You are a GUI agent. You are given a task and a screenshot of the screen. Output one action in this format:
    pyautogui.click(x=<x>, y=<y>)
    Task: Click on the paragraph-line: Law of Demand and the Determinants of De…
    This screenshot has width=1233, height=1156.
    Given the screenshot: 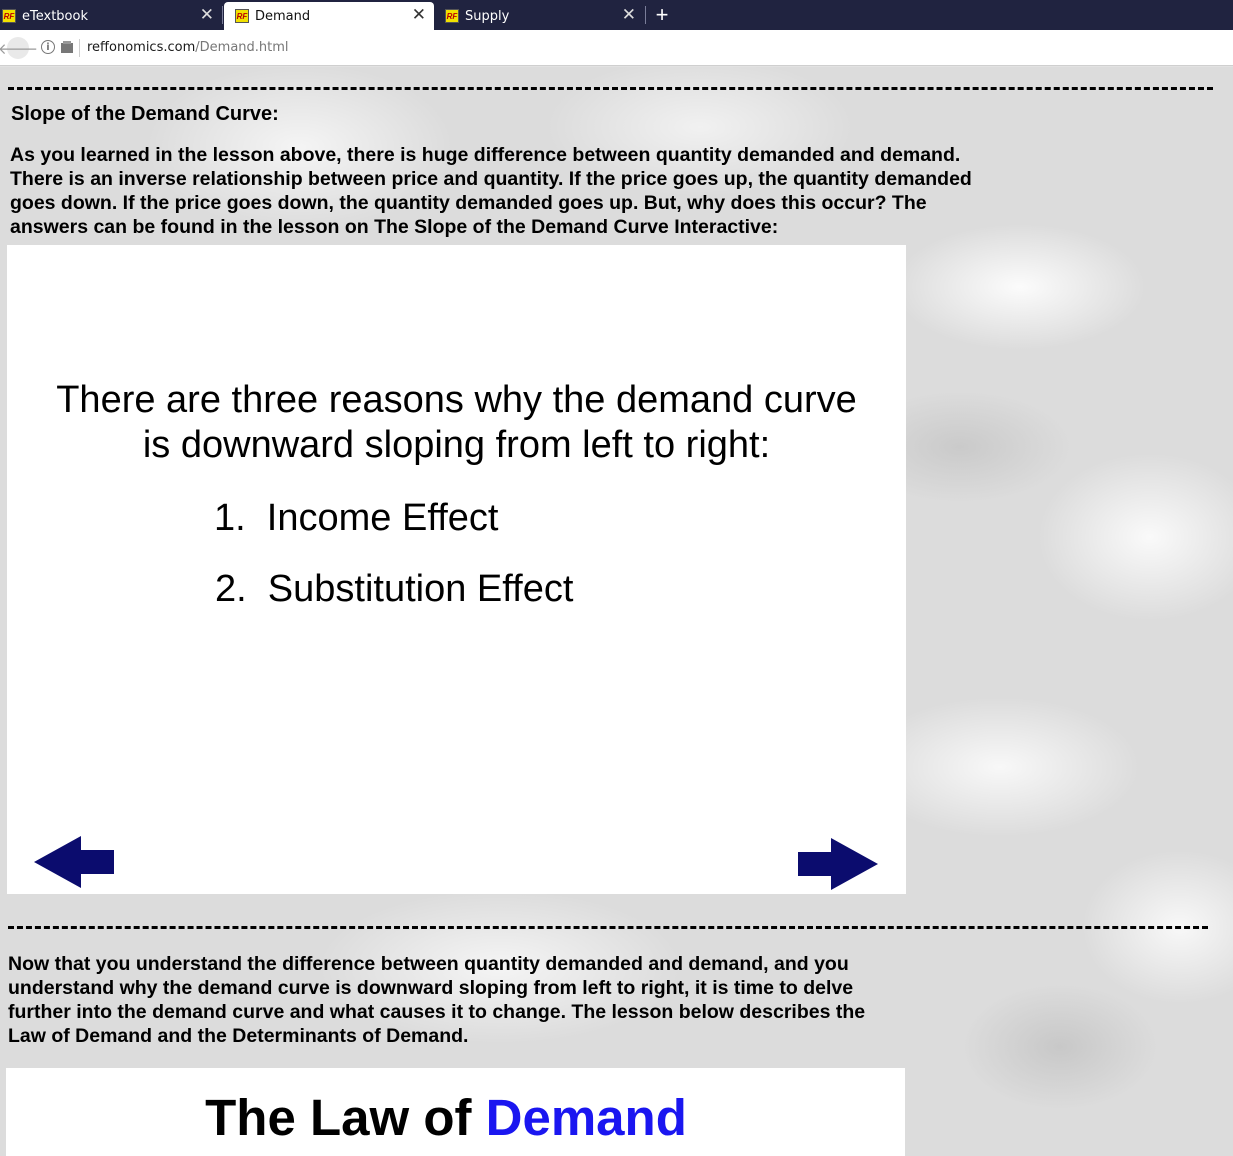 What is the action you would take?
    pyautogui.click(x=238, y=1036)
    